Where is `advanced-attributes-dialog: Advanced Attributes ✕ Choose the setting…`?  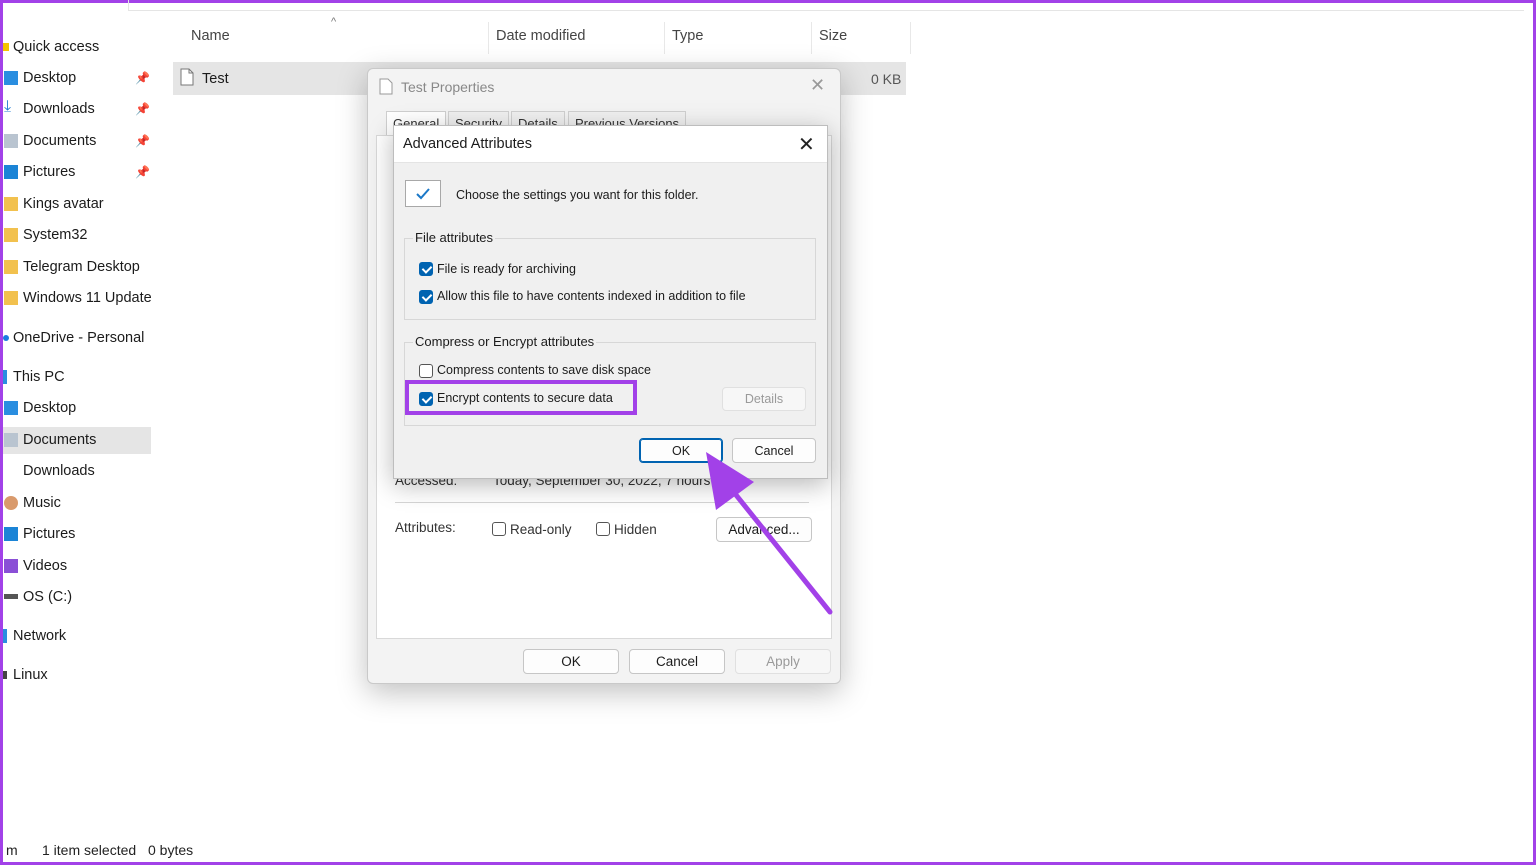 advanced-attributes-dialog: Advanced Attributes ✕ Choose the setting… is located at coordinates (610, 302).